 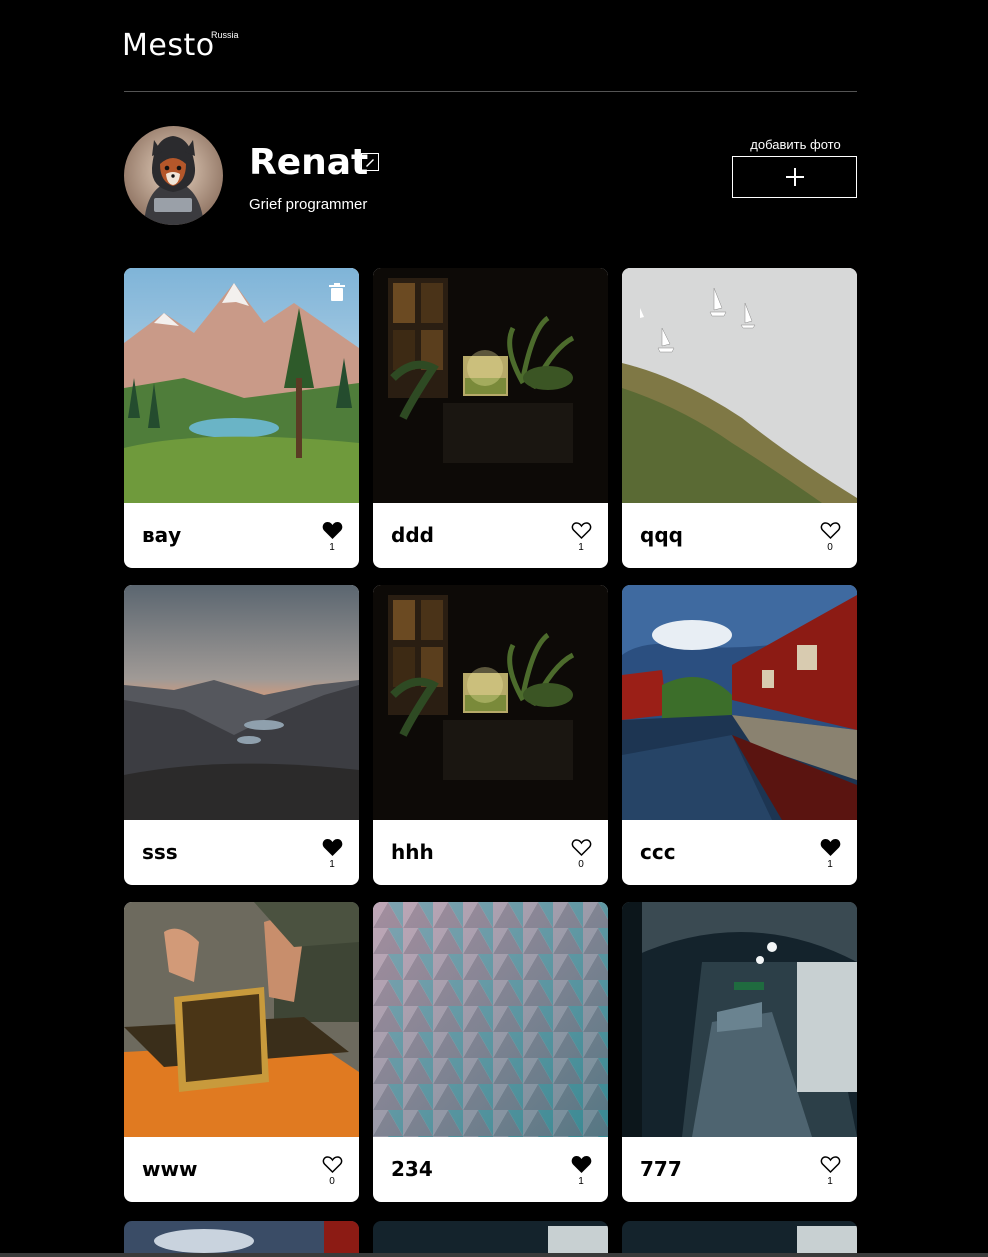 I want to click on add-photo-button, so click(x=794, y=177).